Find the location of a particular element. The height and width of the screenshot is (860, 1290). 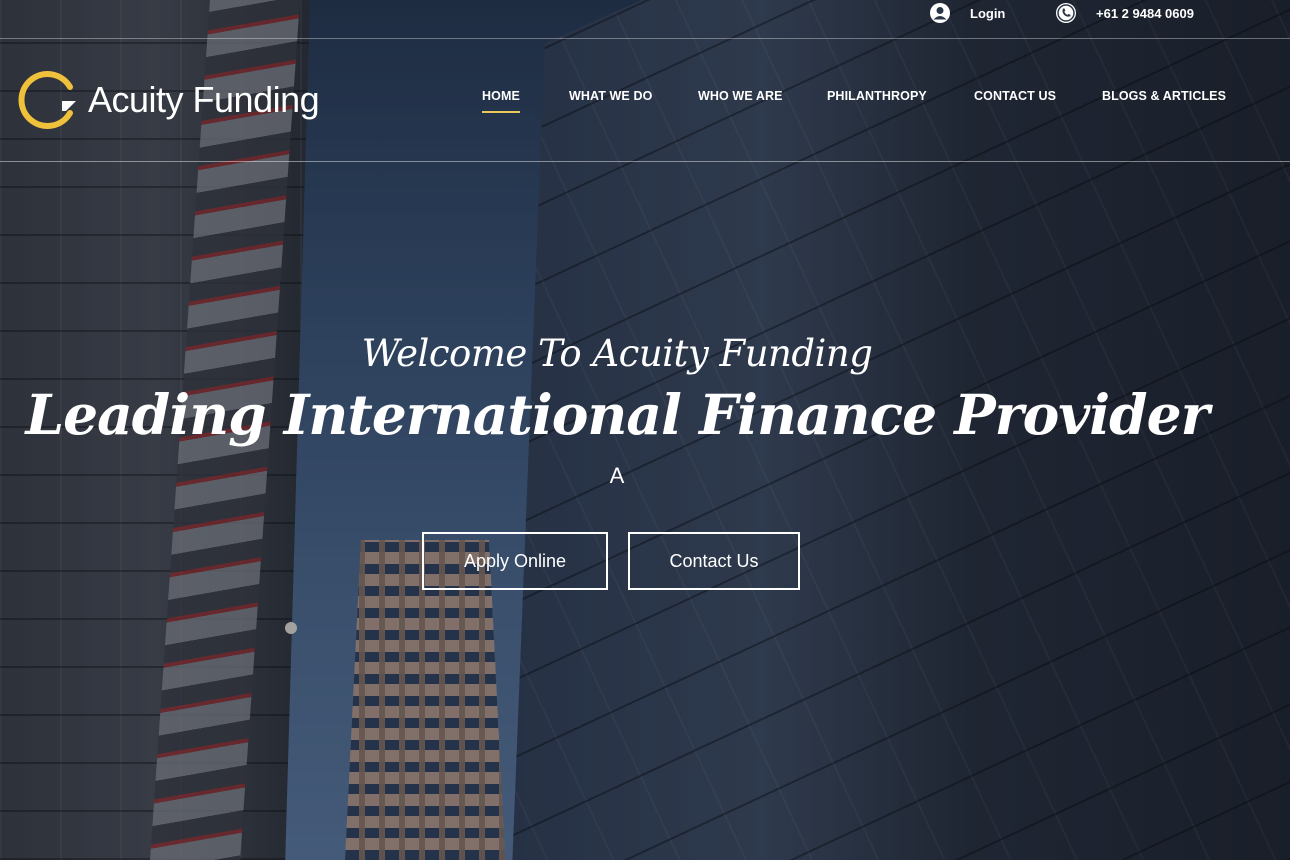

nav-item-what-we-do: WHAT WE DO is located at coordinates (610, 96).